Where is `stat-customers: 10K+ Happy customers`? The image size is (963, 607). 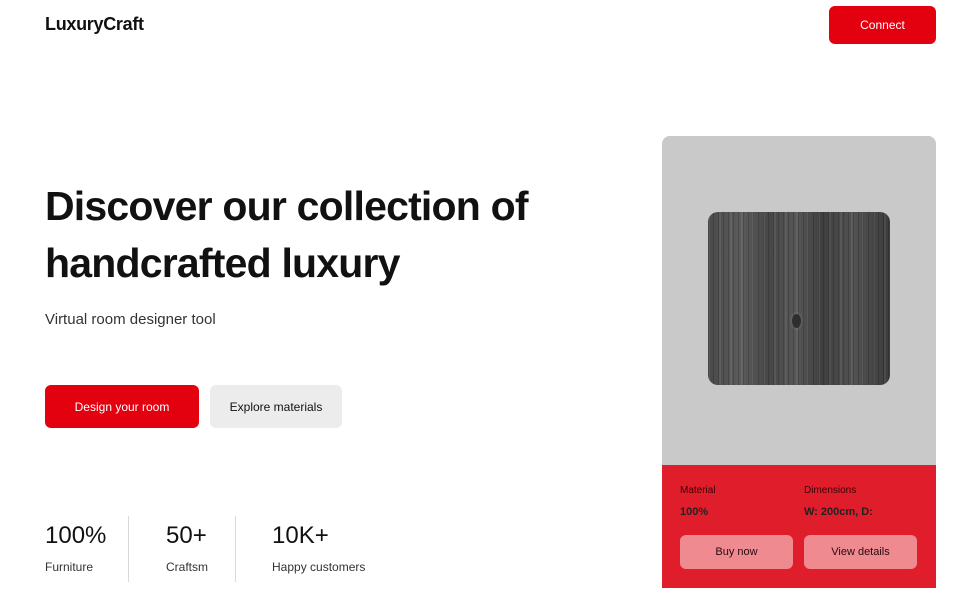
stat-customers: 10K+ Happy customers is located at coordinates (305, 549).